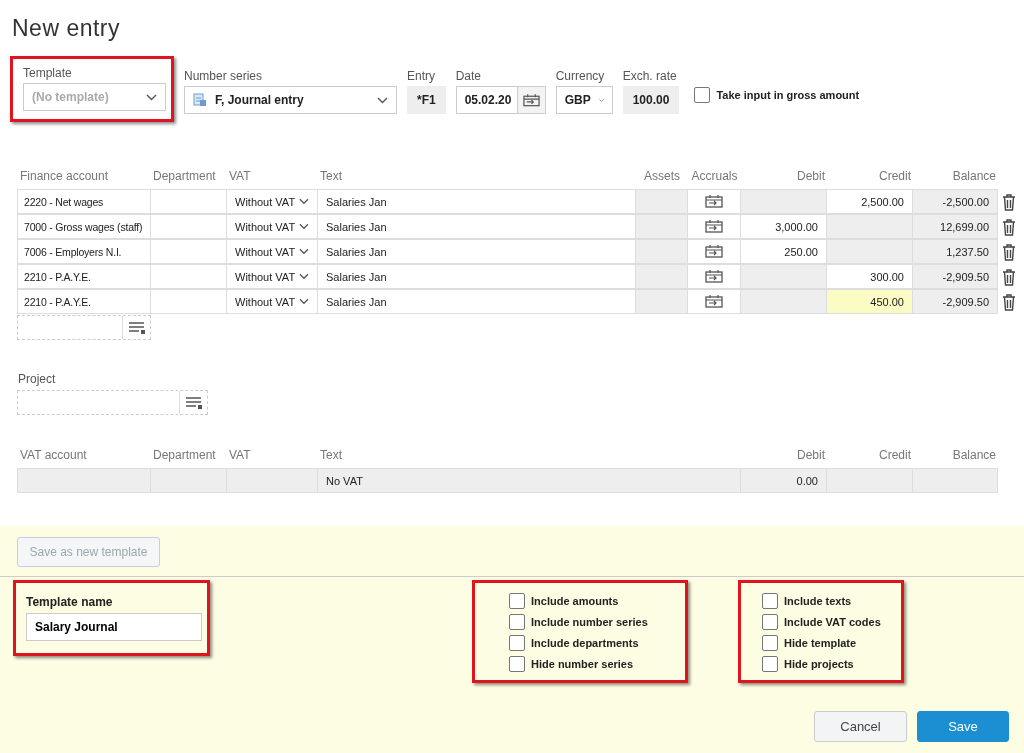  I want to click on table-cell: 0.00, so click(783, 480).